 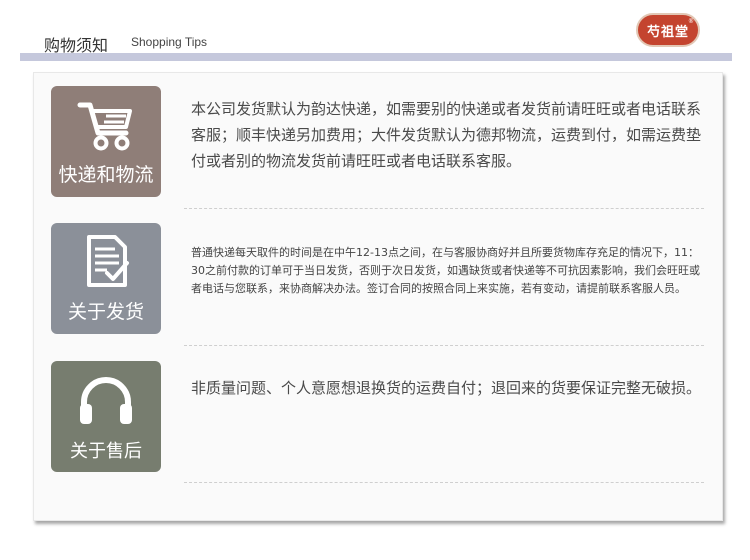 I want to click on headphones-icon, so click(x=106, y=400).